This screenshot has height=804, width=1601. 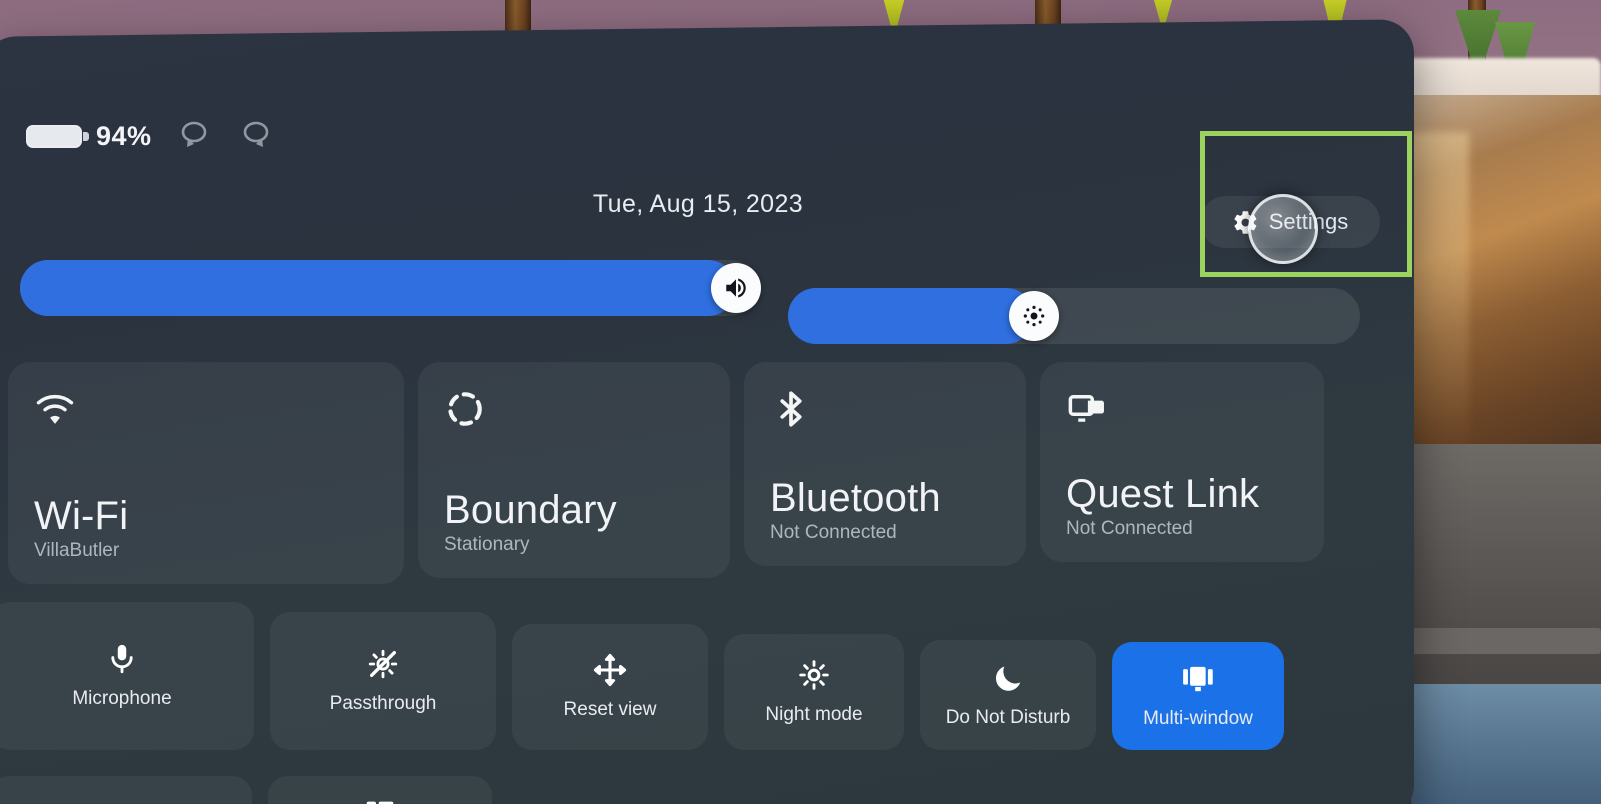 I want to click on microphone-icon, so click(x=122, y=659).